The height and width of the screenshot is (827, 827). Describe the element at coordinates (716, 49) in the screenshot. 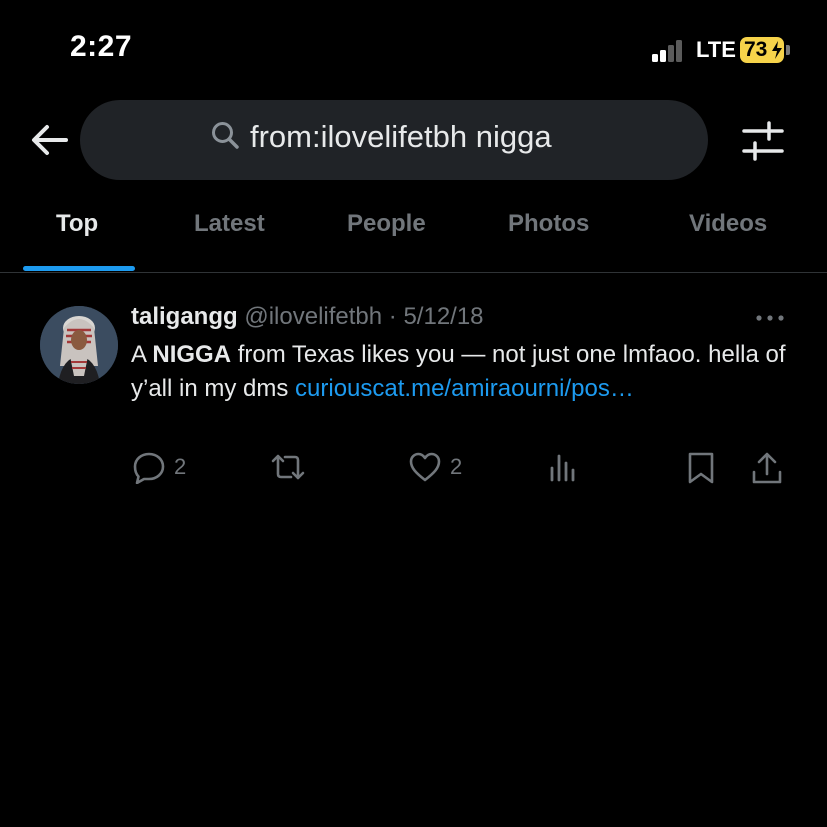

I see `network-type: LTE` at that location.